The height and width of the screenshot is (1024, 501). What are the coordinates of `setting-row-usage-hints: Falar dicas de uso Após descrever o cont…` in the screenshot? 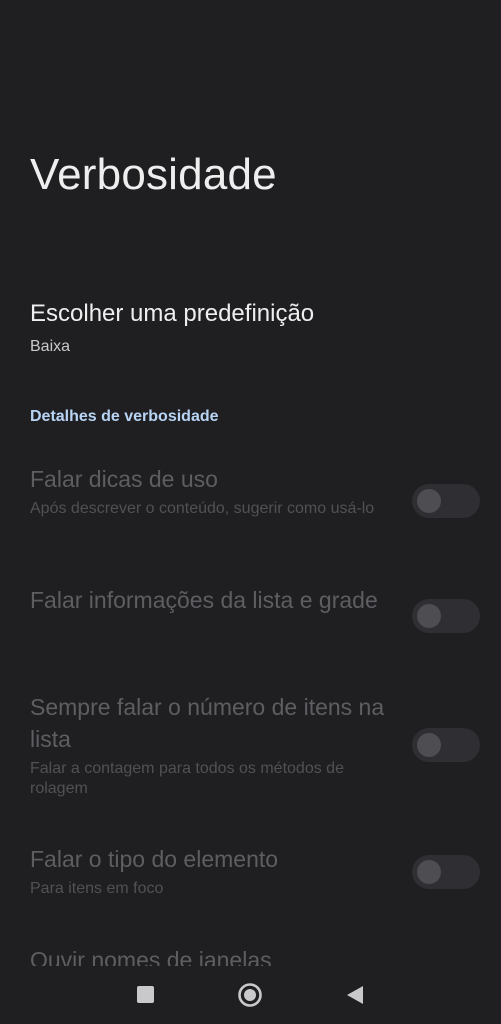 It's located at (255, 491).